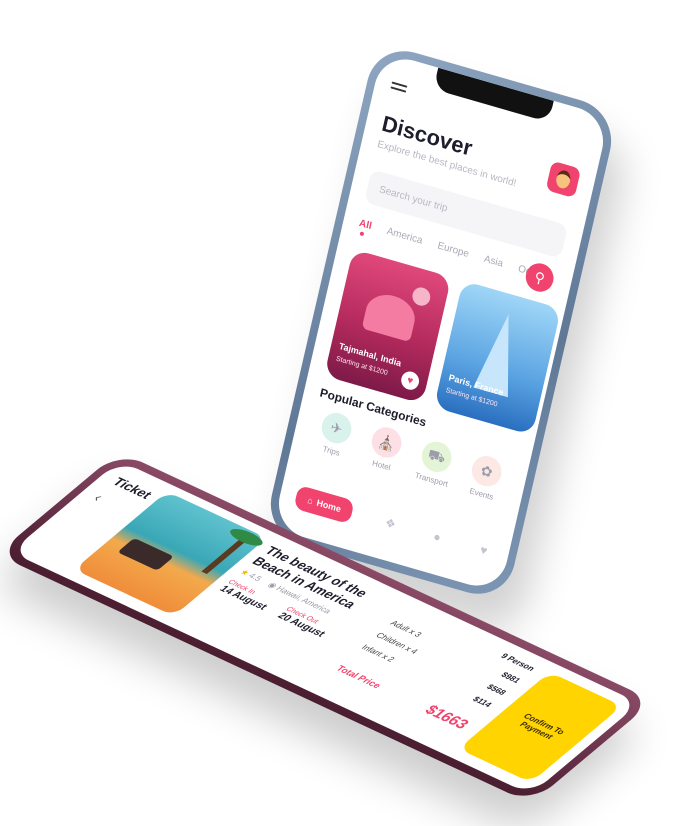 The image size is (675, 826). I want to click on bus-icon: ⛟, so click(436, 457).